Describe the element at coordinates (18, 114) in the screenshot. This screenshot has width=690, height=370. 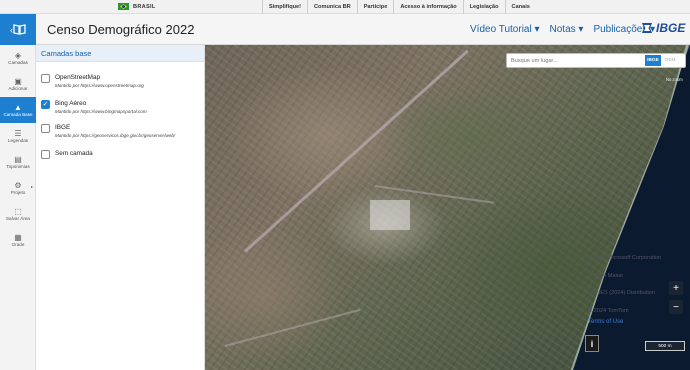
I see `sidebar-item-label: Camada Base` at that location.